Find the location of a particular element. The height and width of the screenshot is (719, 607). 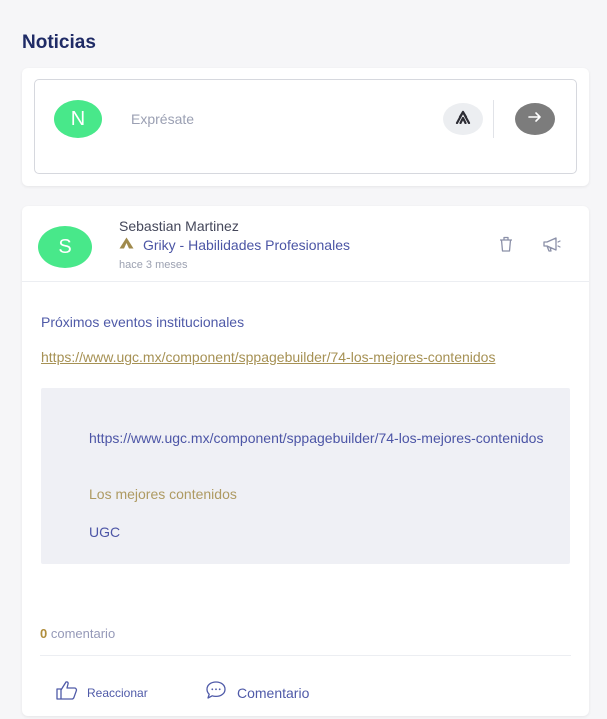

comment-count: 0 comentario is located at coordinates (77, 633).